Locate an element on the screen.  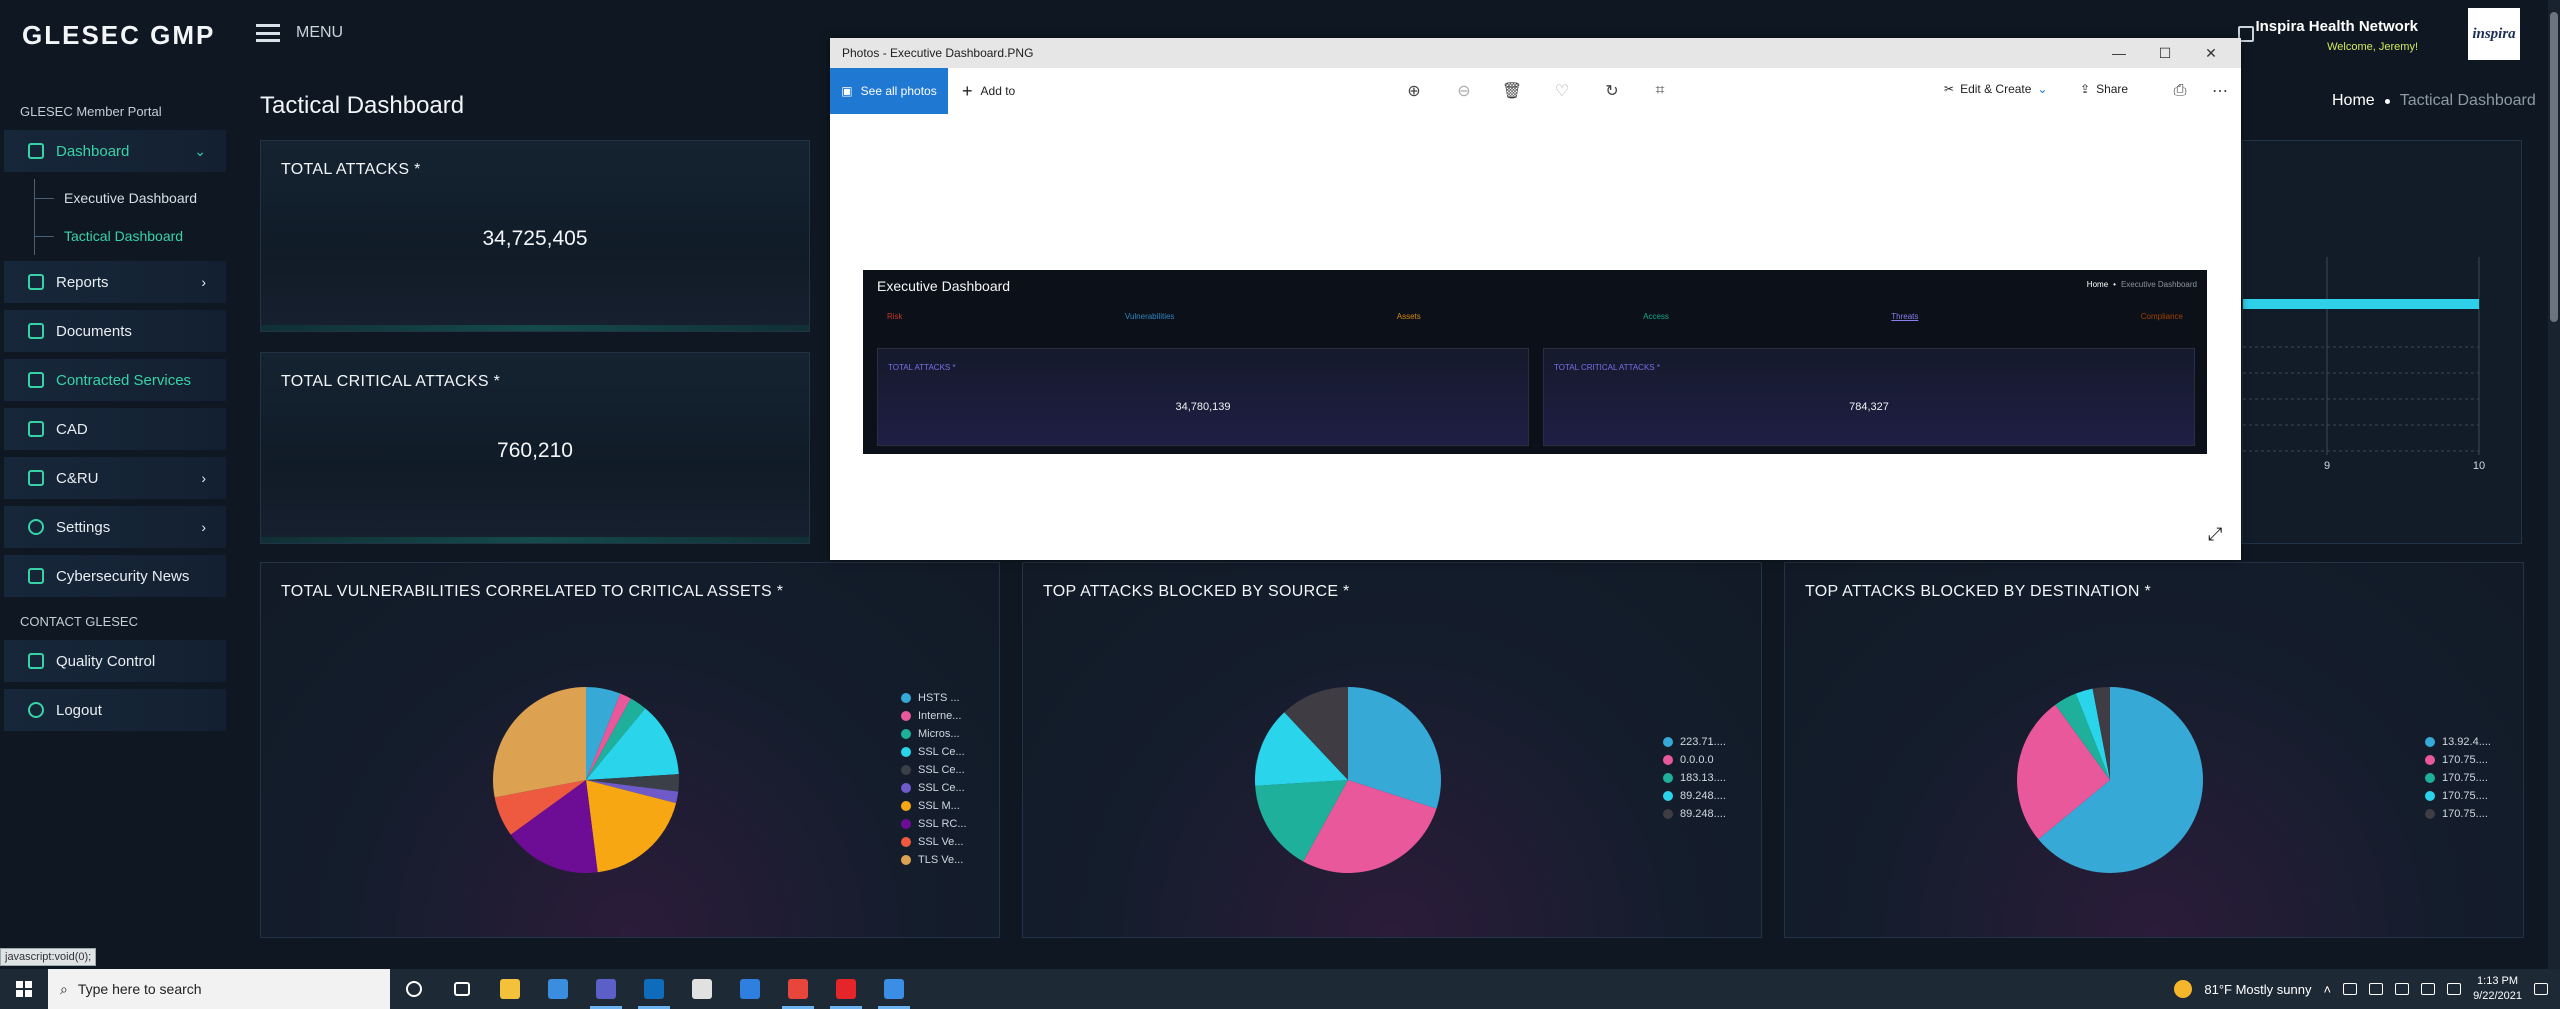
clock: 1:13 PM 9/22/2021 is located at coordinates (2497, 989).